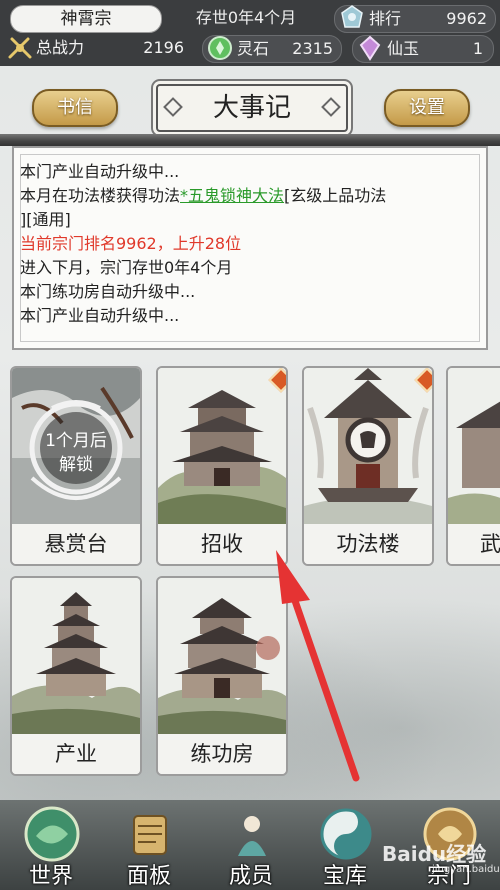 The width and height of the screenshot is (500, 890). Describe the element at coordinates (403, 48) in the screenshot. I see `immortal-jade-label: 仙玉` at that location.